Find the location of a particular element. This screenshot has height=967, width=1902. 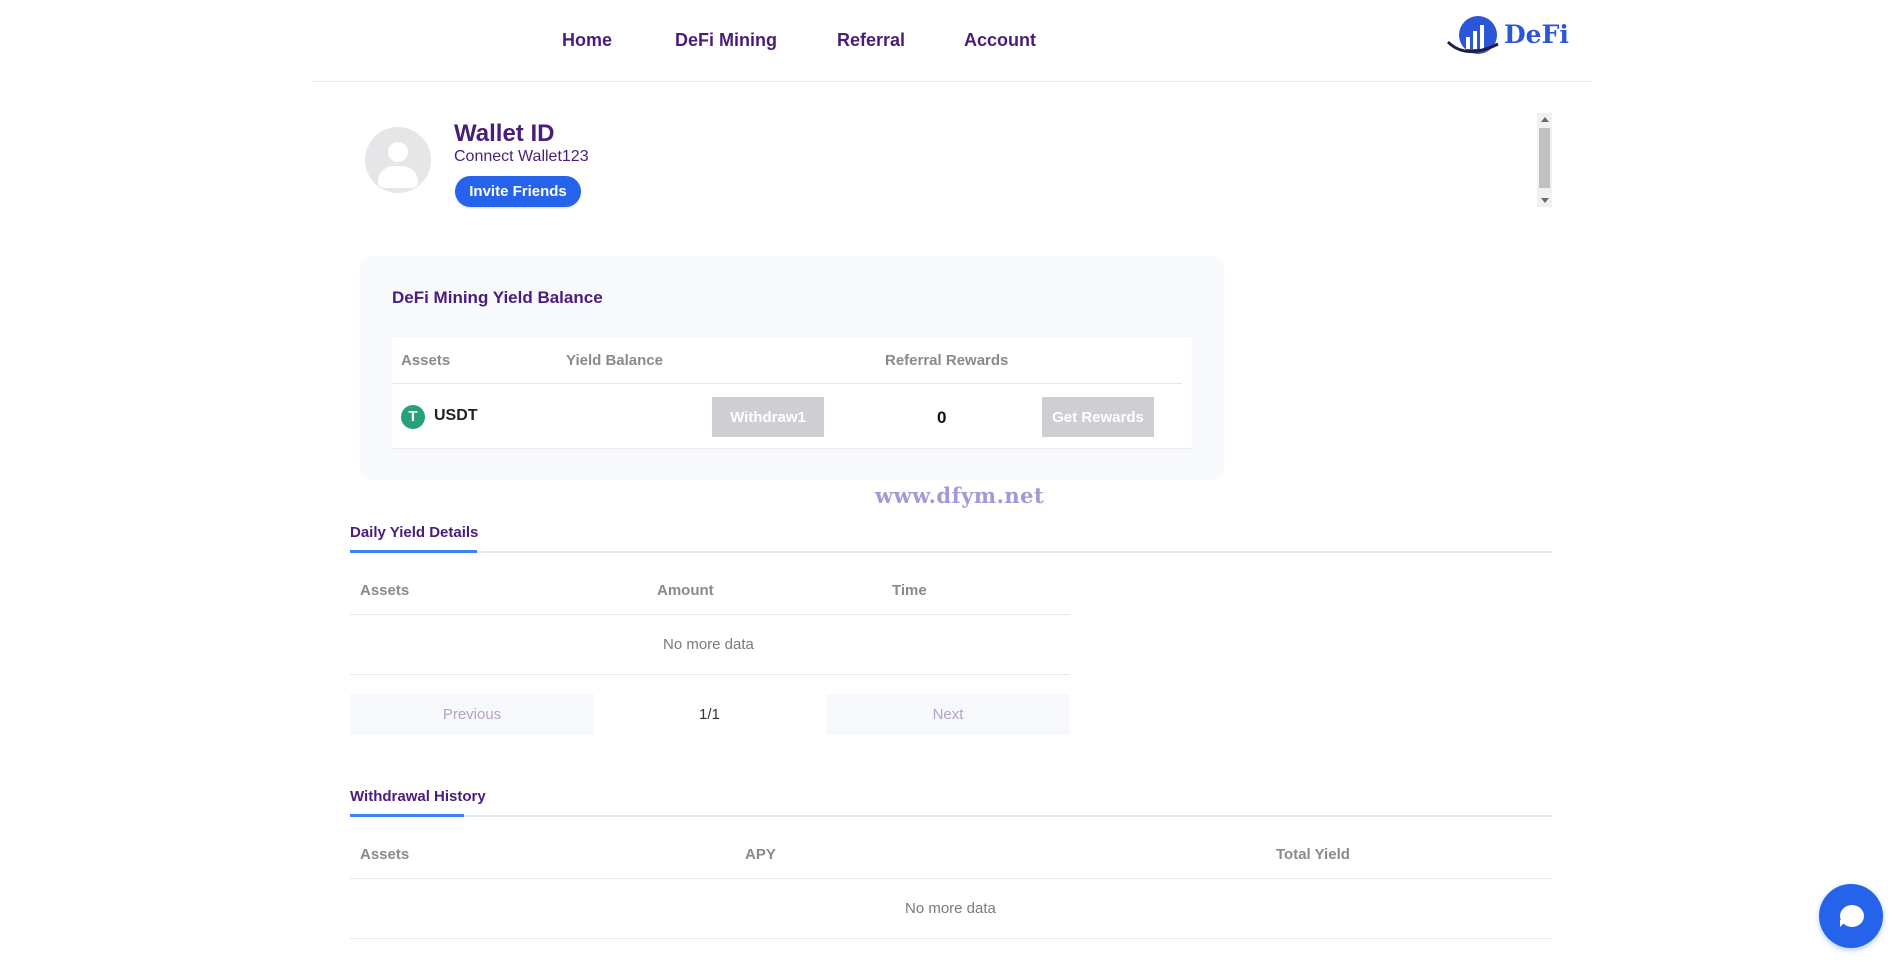

asset-name: USDT is located at coordinates (456, 415).